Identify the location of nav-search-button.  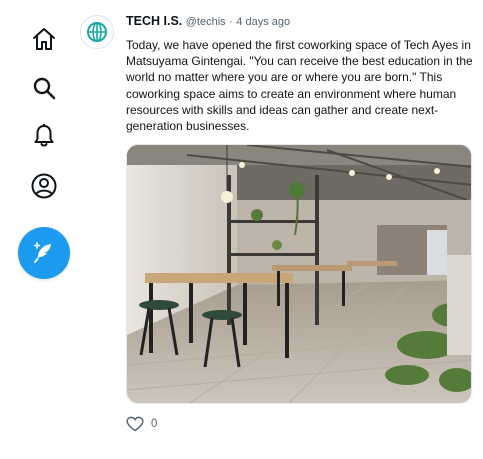
(44, 88).